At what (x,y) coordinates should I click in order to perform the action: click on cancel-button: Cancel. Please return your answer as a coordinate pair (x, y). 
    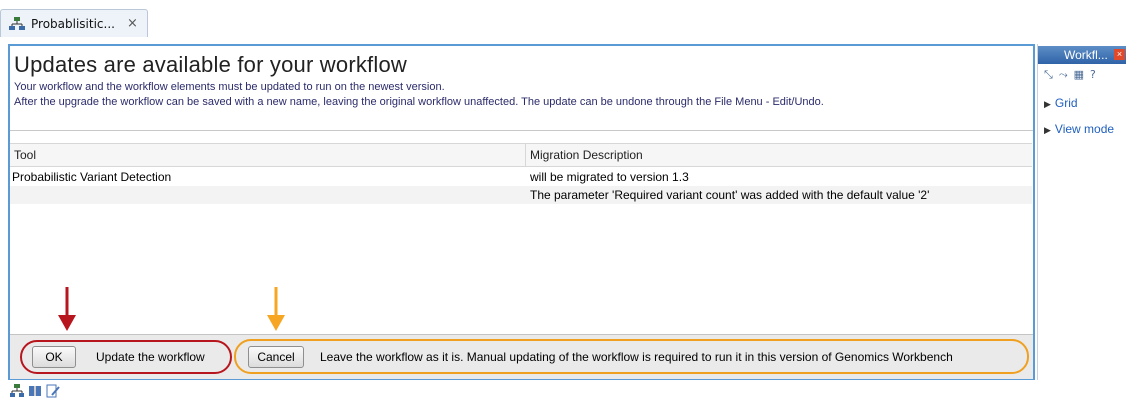
    Looking at the image, I should click on (276, 357).